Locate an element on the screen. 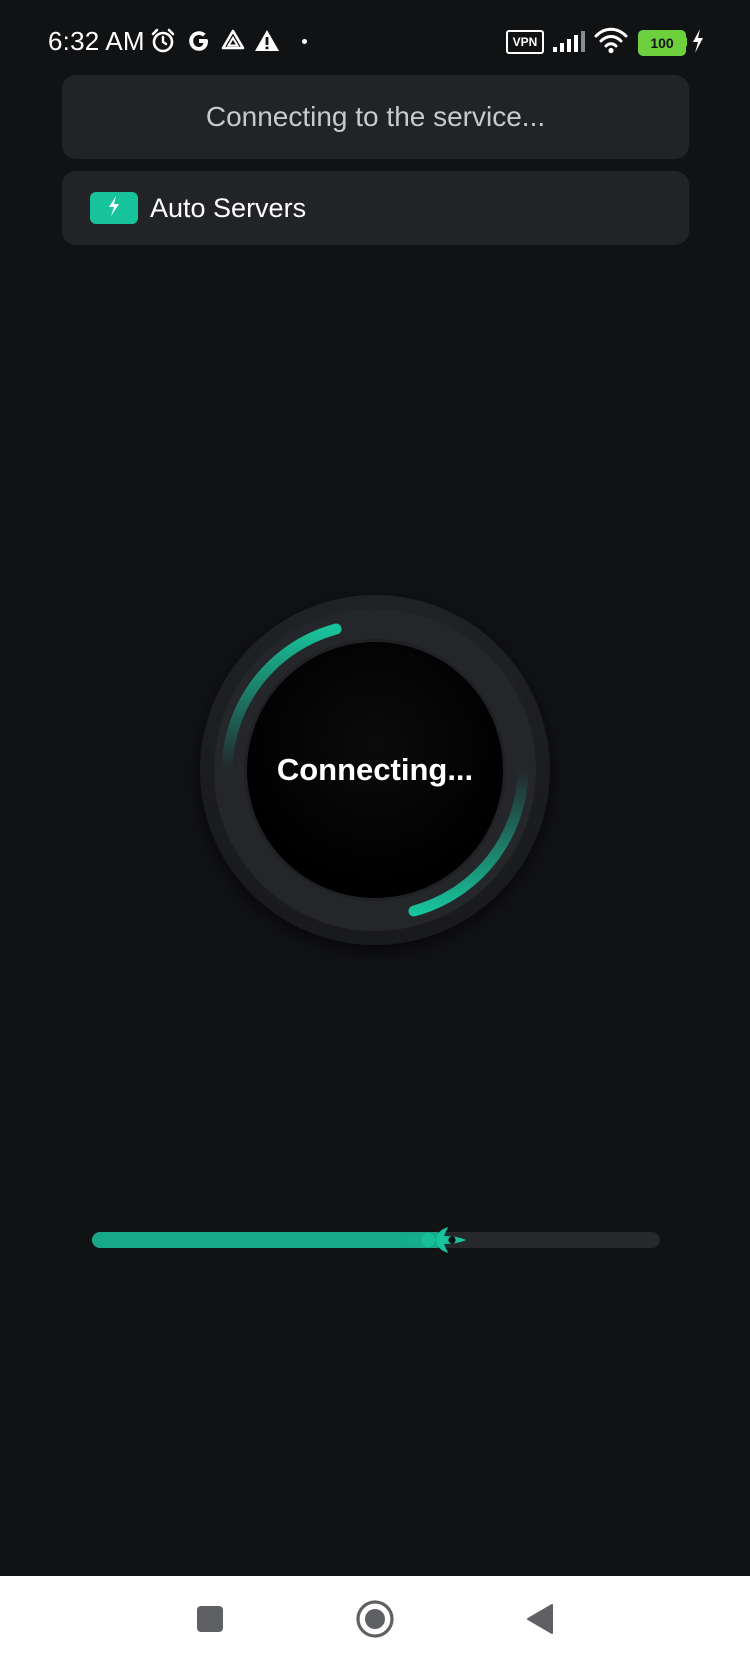 This screenshot has width=750, height=1666. progress-fill is located at coordinates (268, 1240).